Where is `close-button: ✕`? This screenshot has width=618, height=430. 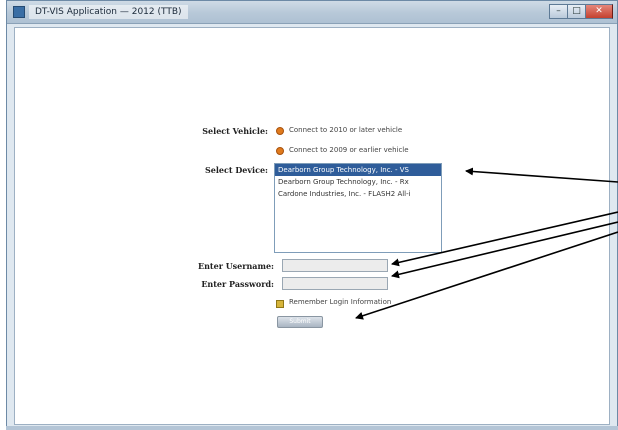 close-button: ✕ is located at coordinates (599, 11).